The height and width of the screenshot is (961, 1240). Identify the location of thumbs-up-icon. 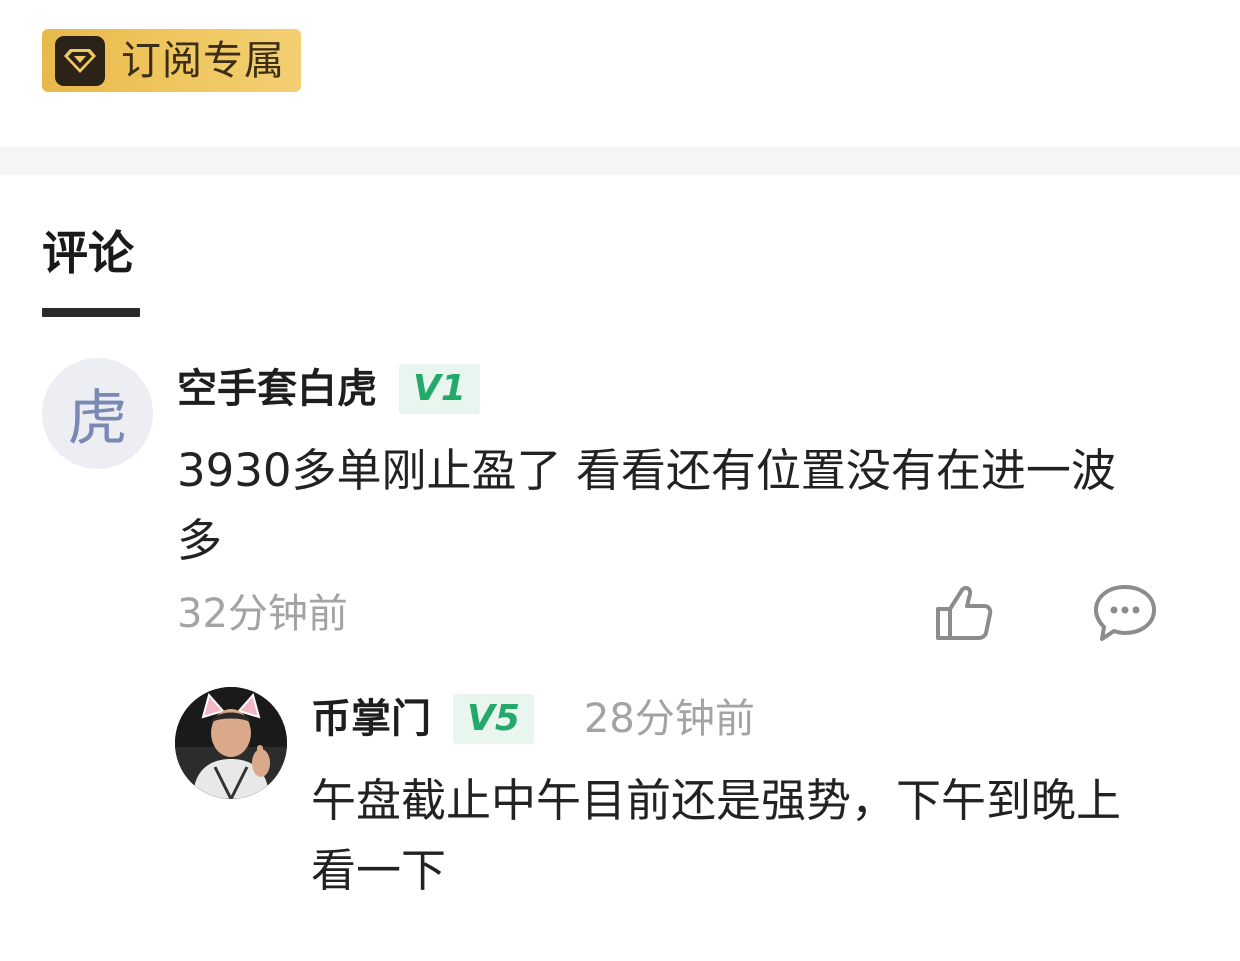
(964, 613).